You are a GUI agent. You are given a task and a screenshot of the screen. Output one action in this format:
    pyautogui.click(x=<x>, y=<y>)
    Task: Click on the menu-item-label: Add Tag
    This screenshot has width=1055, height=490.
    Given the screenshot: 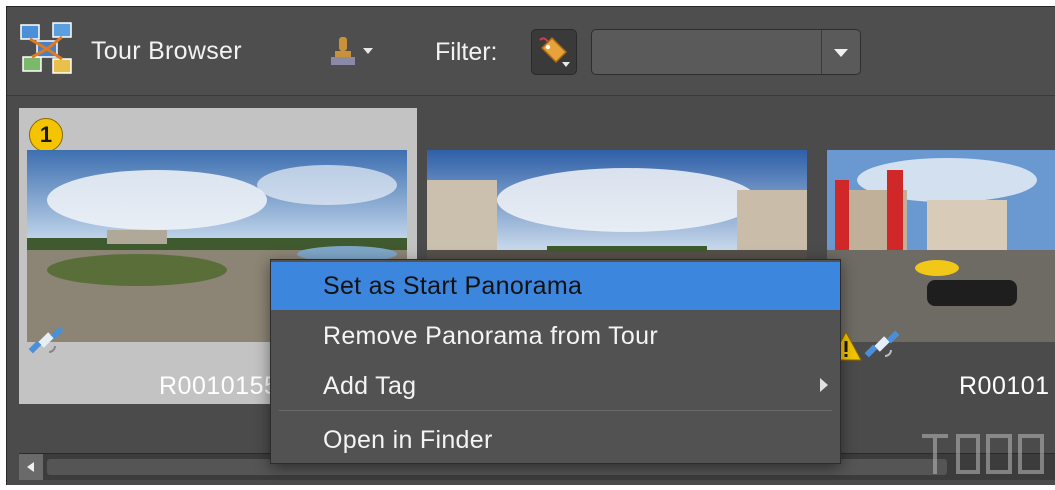 What is the action you would take?
    pyautogui.click(x=370, y=386)
    